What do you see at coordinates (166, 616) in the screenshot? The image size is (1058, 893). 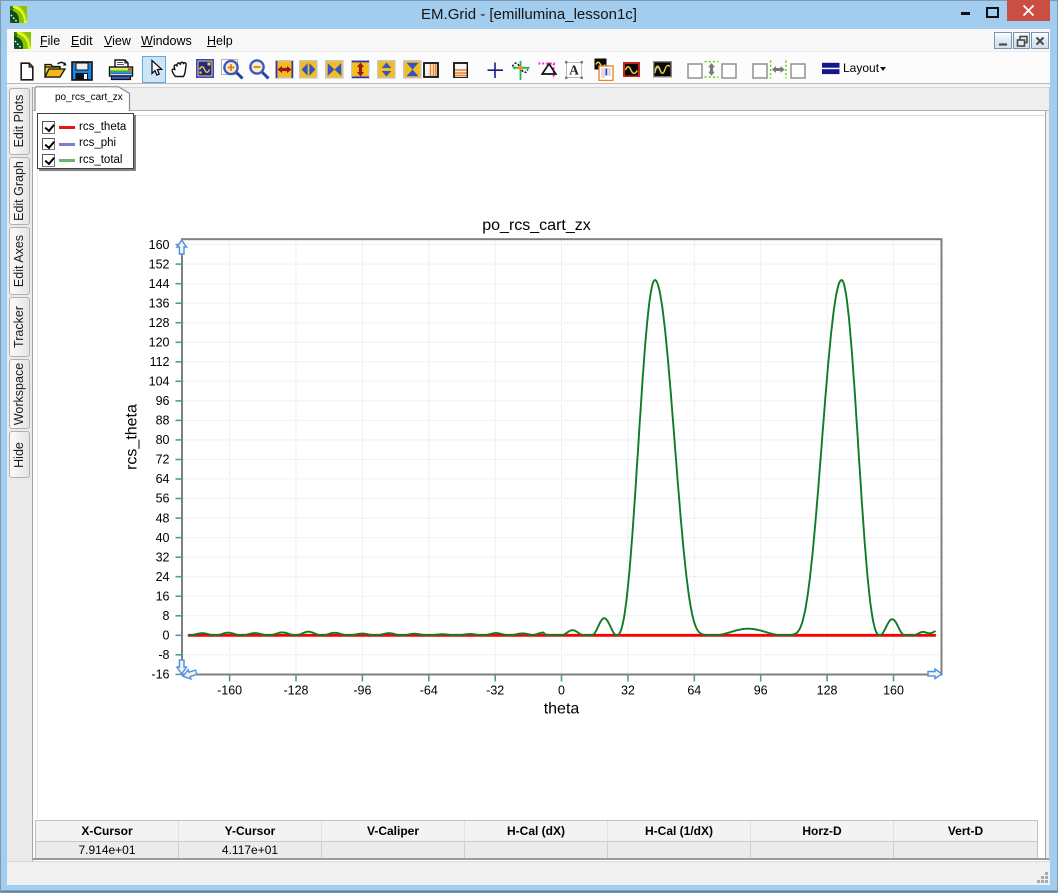 I see `svg-text: 8` at bounding box center [166, 616].